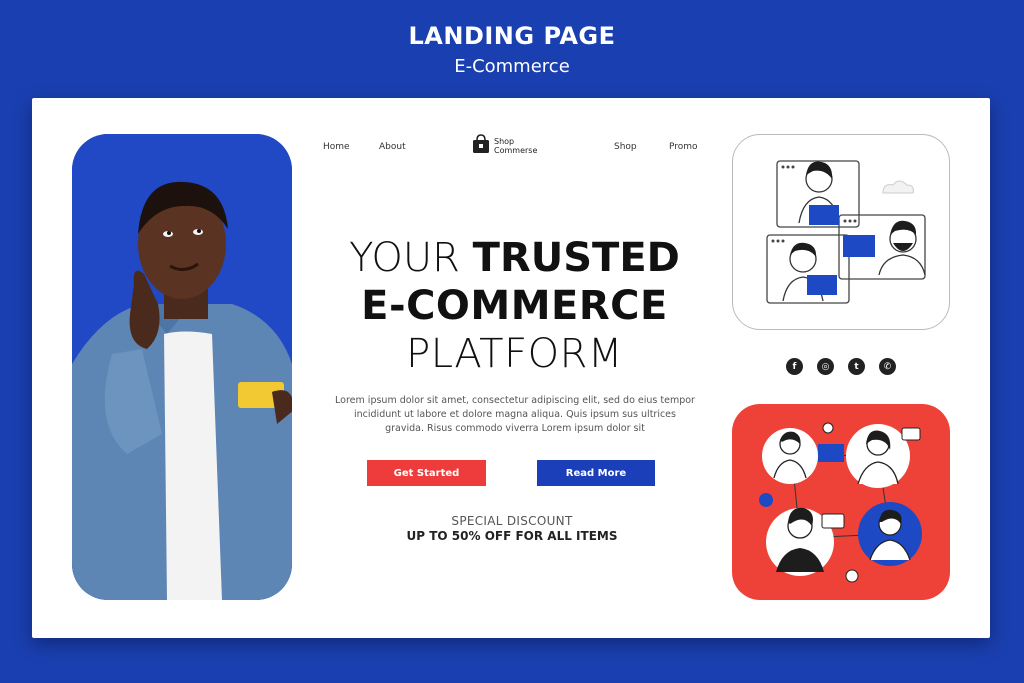 The image size is (1024, 683). What do you see at coordinates (512, 536) in the screenshot?
I see `discount-offer: UP TO 50% OFF FOR ALL ITEMS` at bounding box center [512, 536].